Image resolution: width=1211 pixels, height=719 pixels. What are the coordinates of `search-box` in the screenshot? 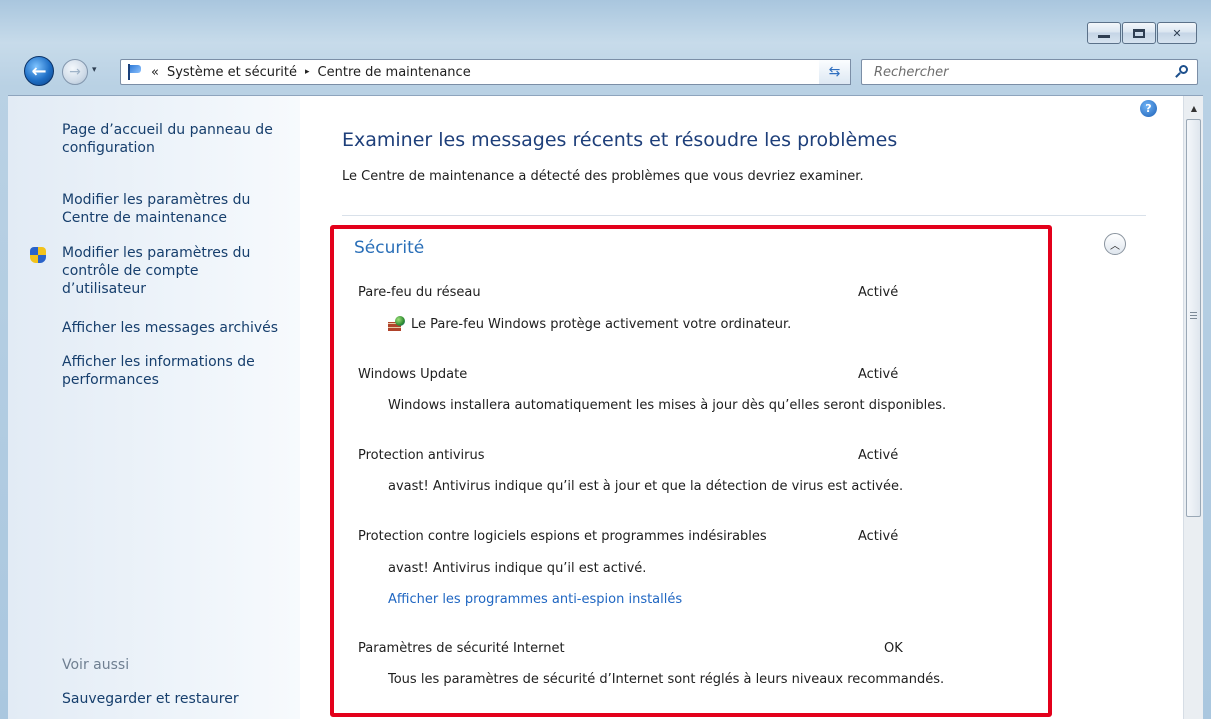 It's located at (1029, 72).